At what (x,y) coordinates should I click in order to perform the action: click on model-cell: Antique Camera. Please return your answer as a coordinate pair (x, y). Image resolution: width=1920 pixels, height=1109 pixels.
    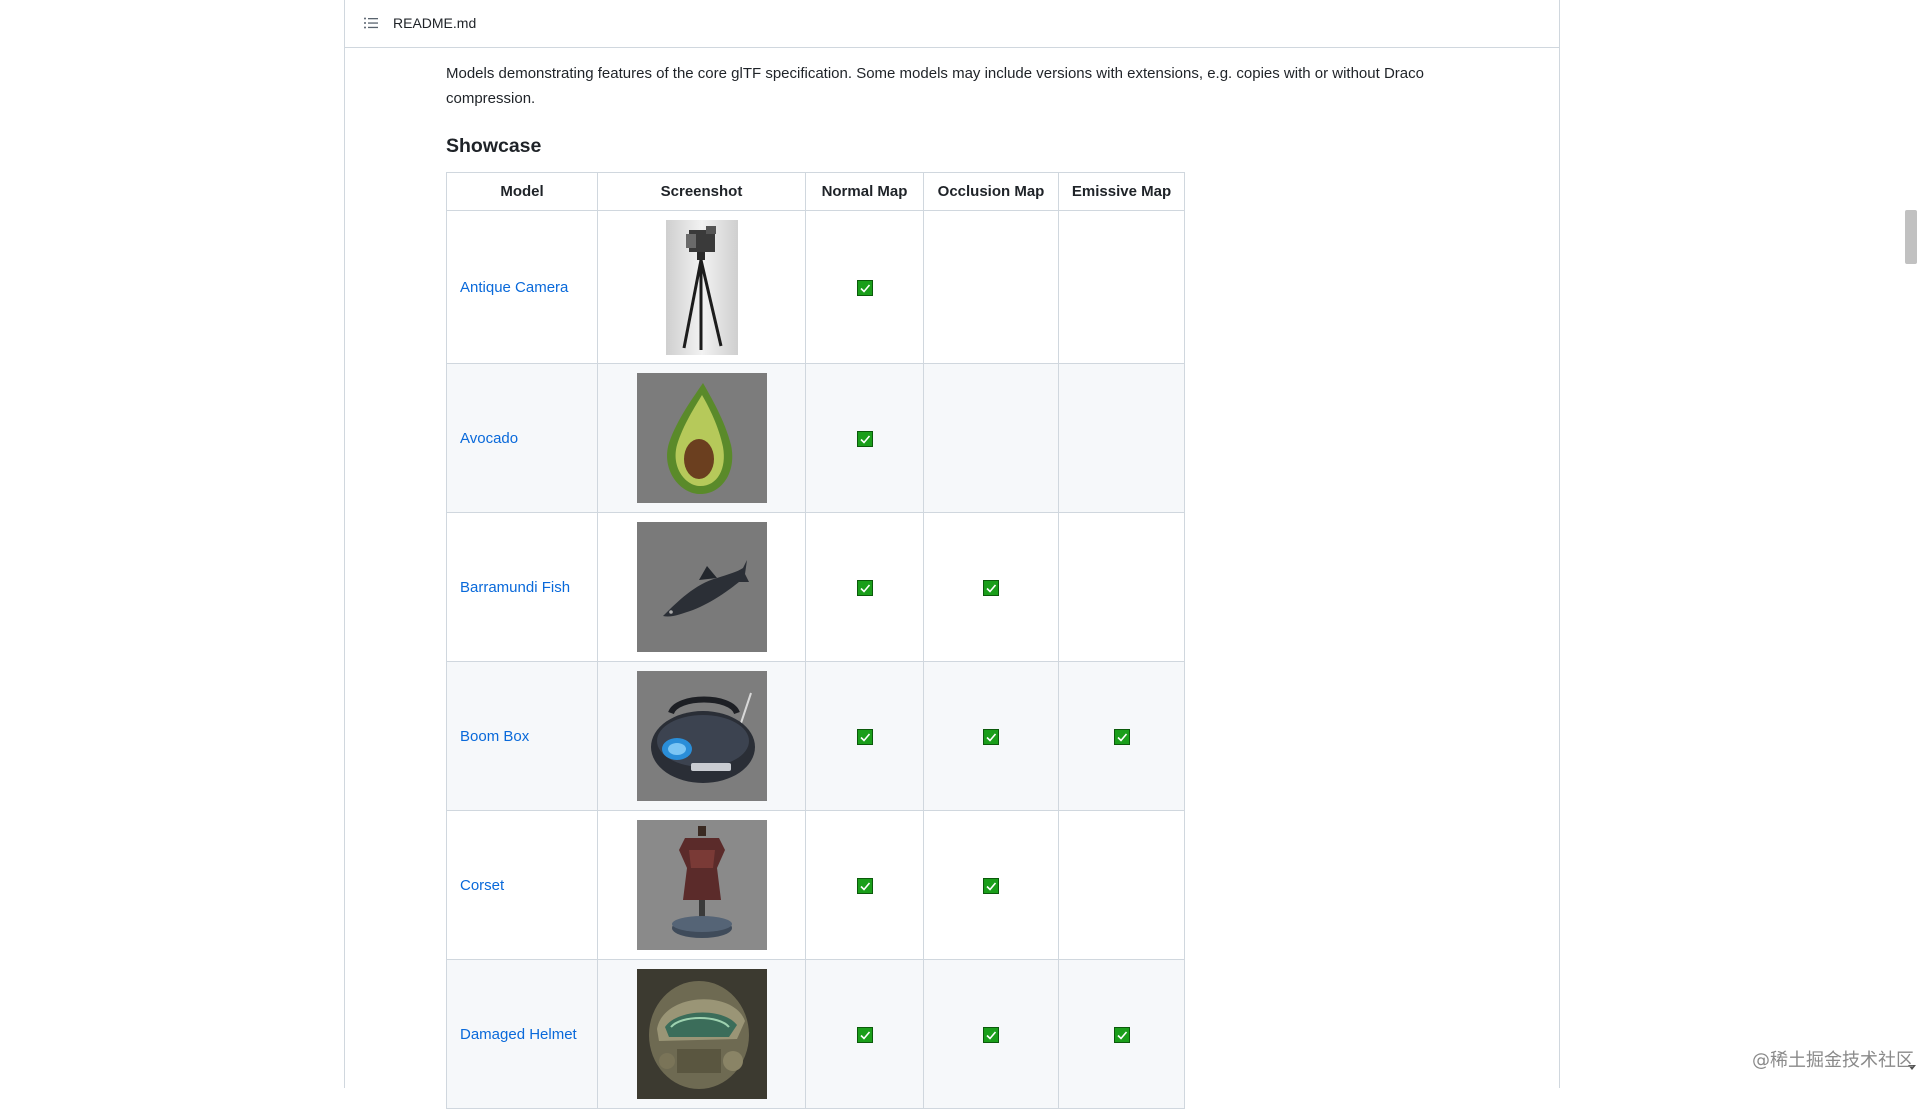
    Looking at the image, I should click on (522, 287).